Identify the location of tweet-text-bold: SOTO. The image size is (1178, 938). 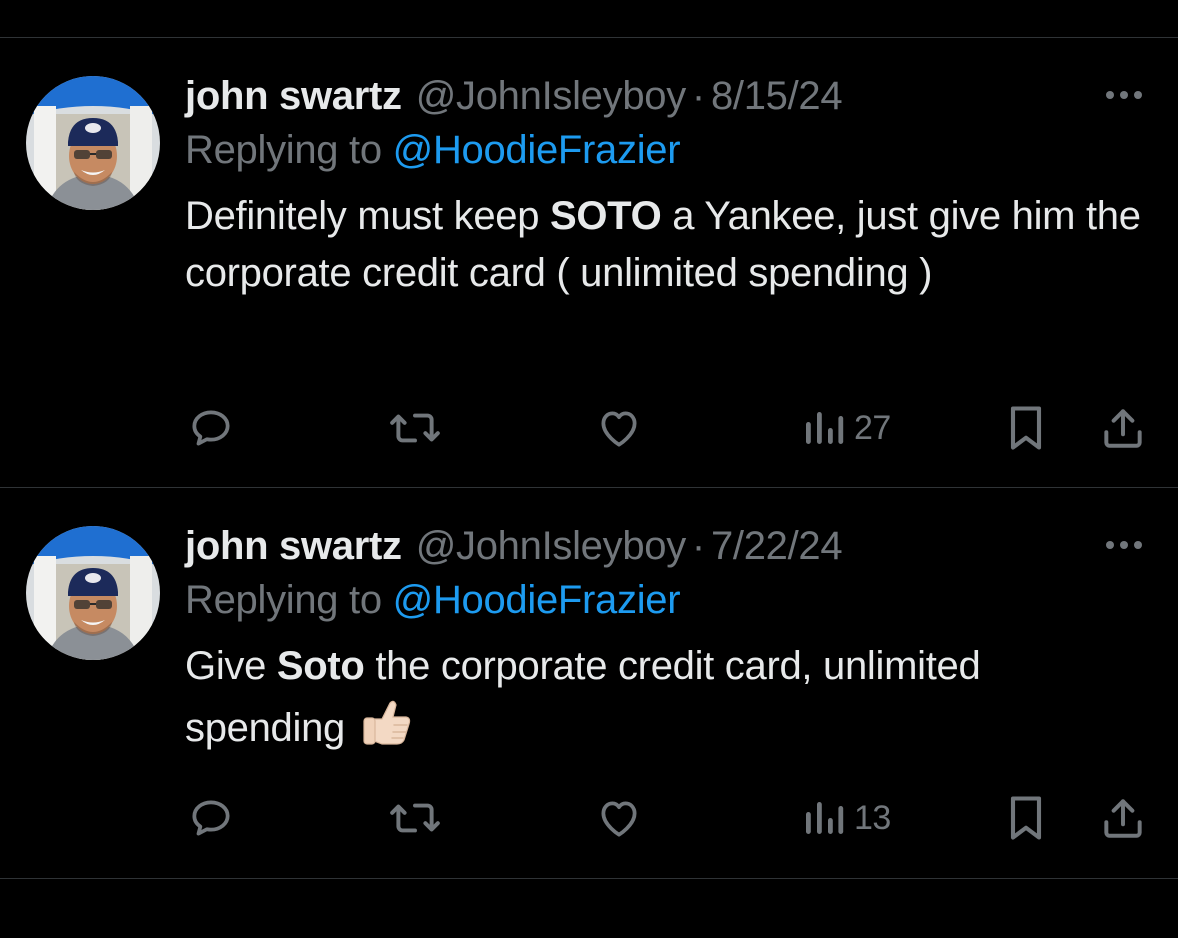
(605, 216).